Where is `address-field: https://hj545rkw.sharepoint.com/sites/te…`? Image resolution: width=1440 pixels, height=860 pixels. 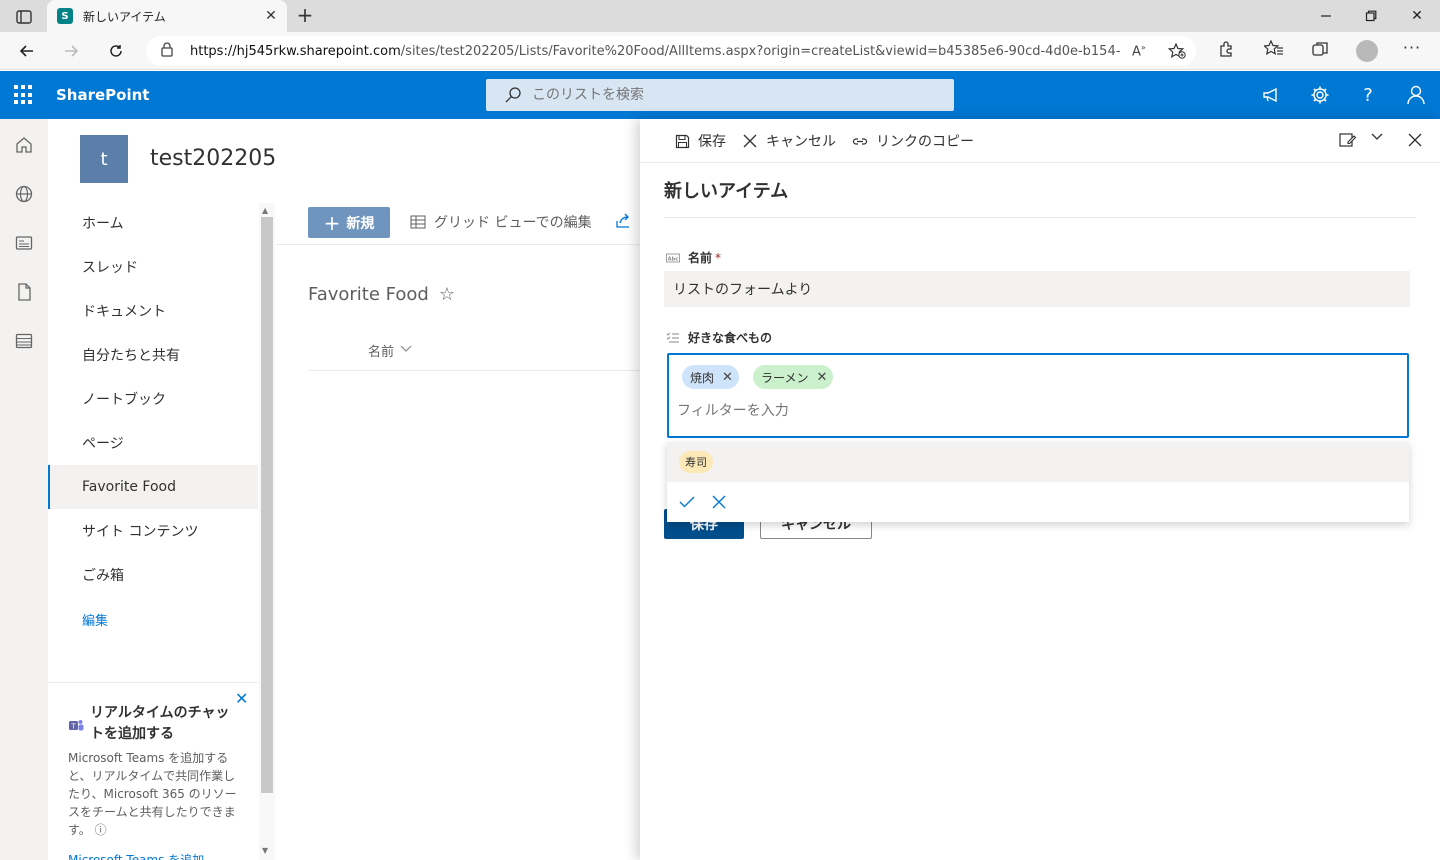
address-field: https://hj545rkw.sharepoint.com/sites/te… is located at coordinates (671, 51).